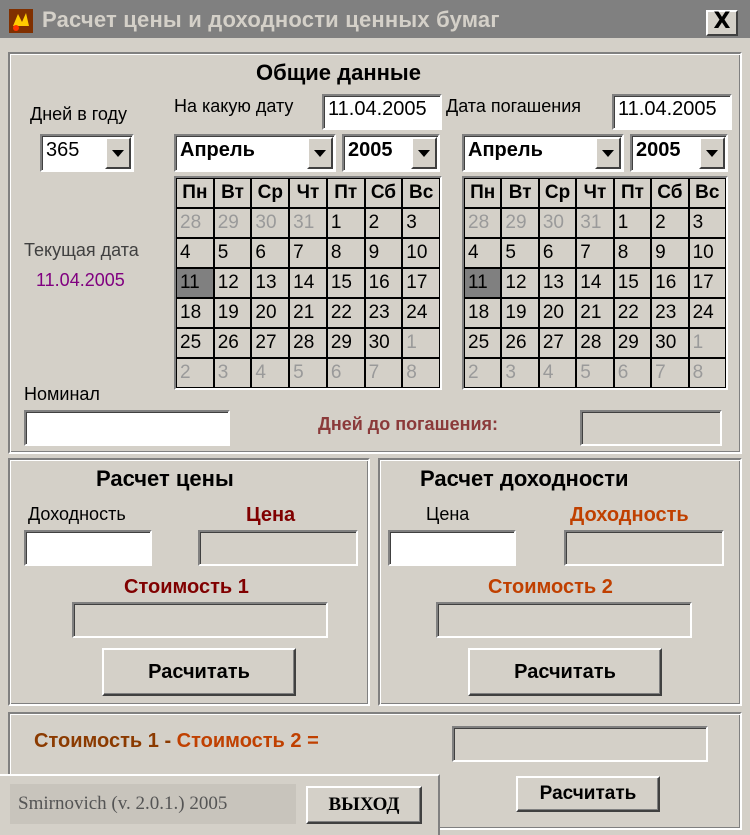  Describe the element at coordinates (722, 23) in the screenshot. I see `close-button: X` at that location.